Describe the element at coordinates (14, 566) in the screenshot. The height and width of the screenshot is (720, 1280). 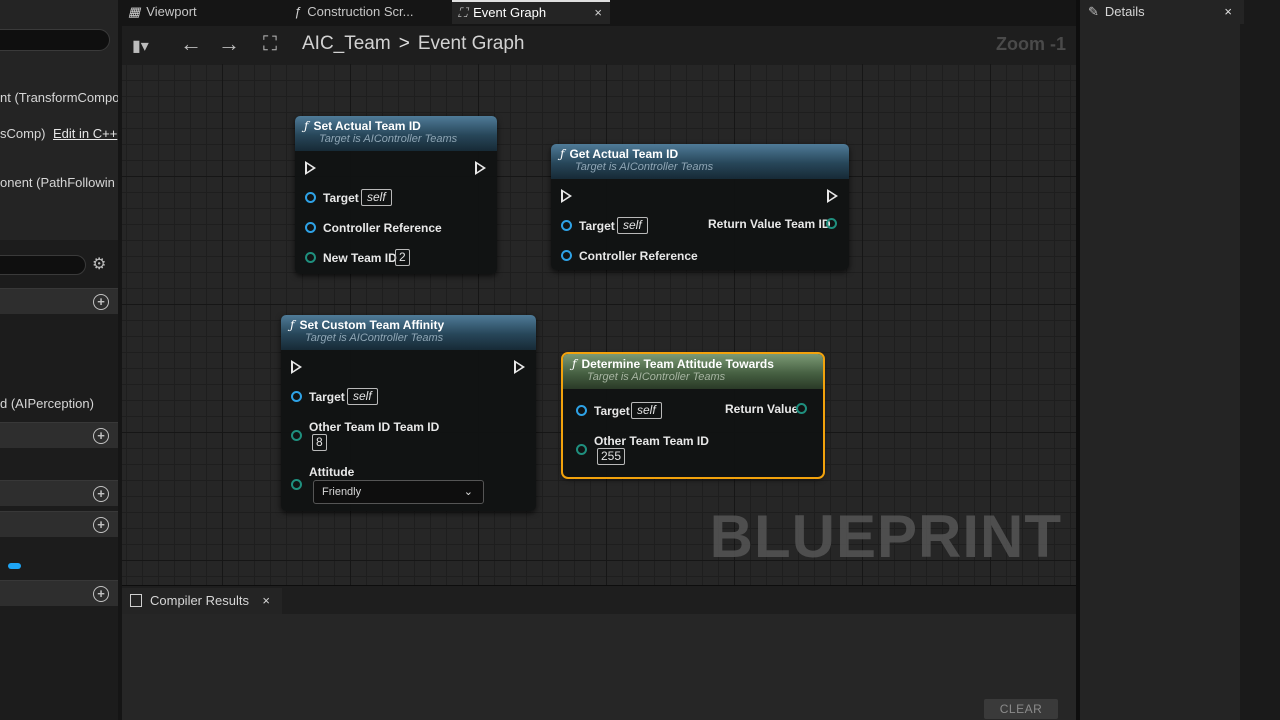
I see `variable-type-pill` at that location.